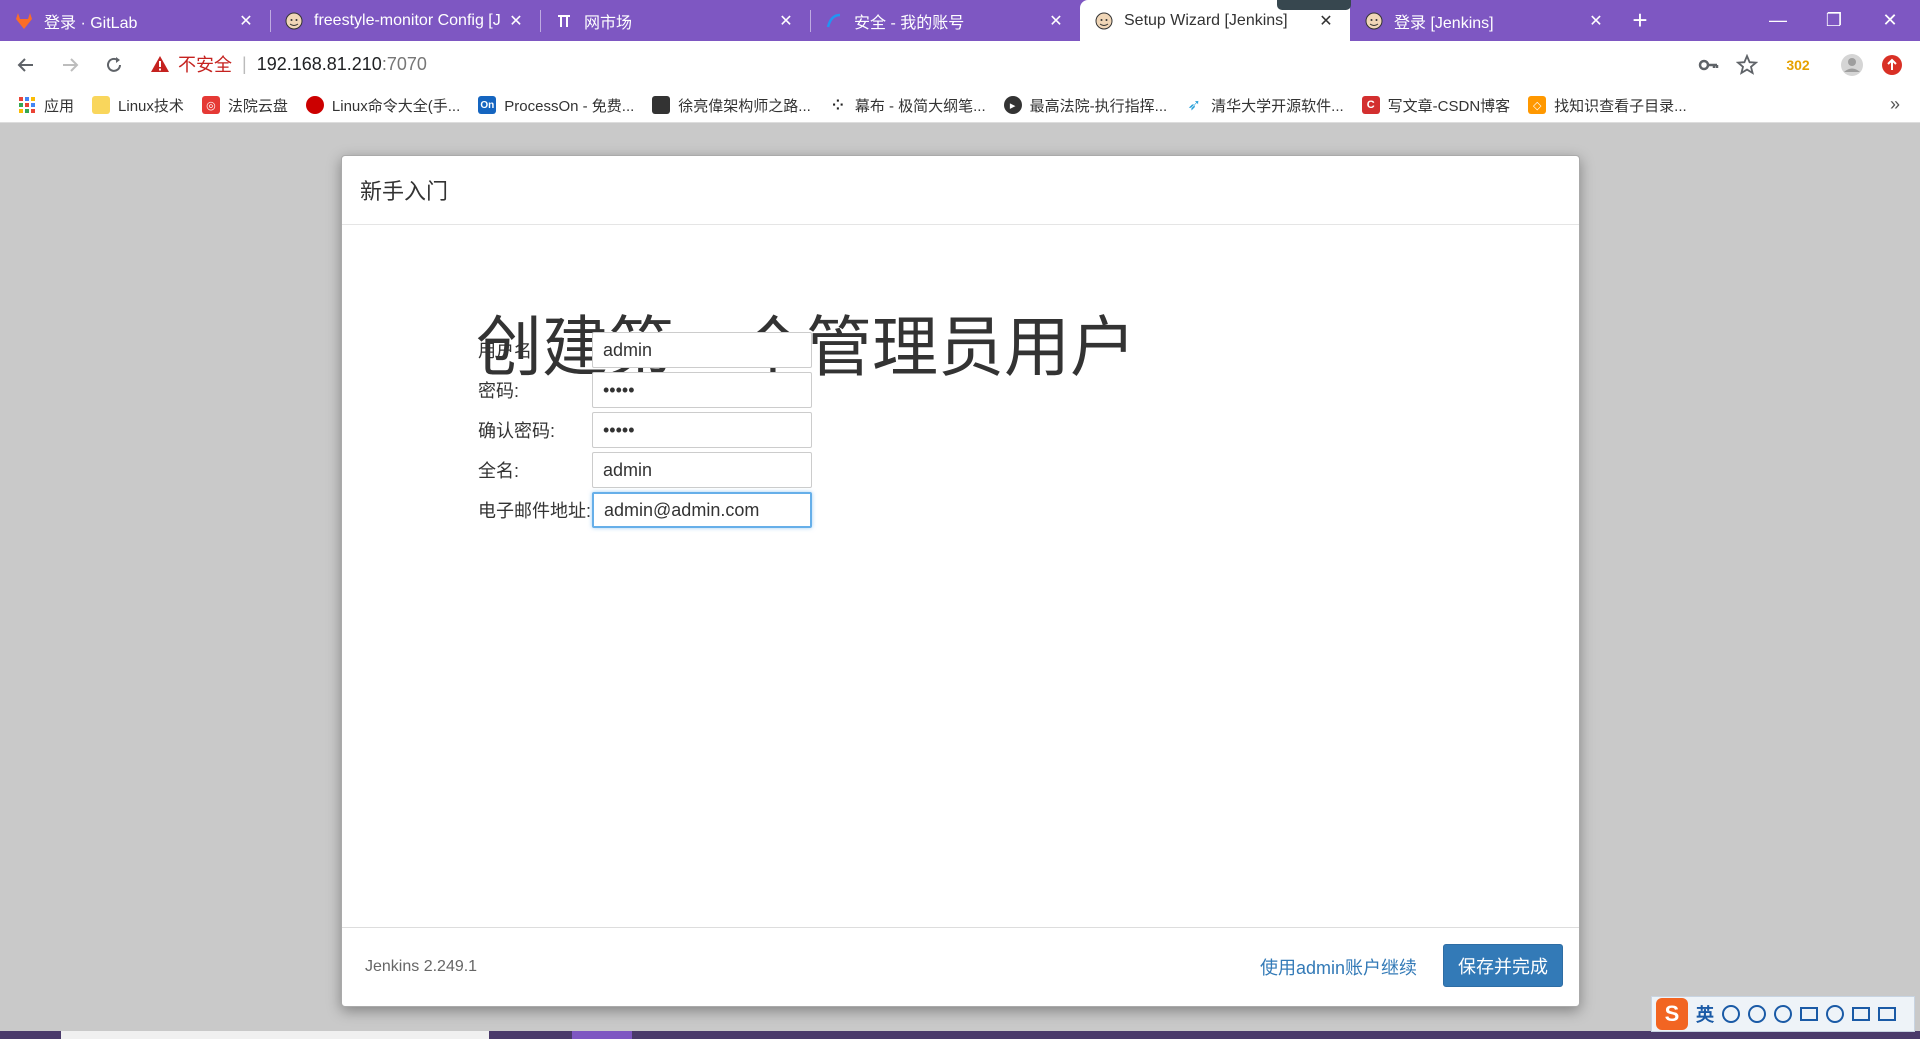 Image resolution: width=1920 pixels, height=1039 pixels. I want to click on bookmarks-overflow-button: », so click(1895, 104).